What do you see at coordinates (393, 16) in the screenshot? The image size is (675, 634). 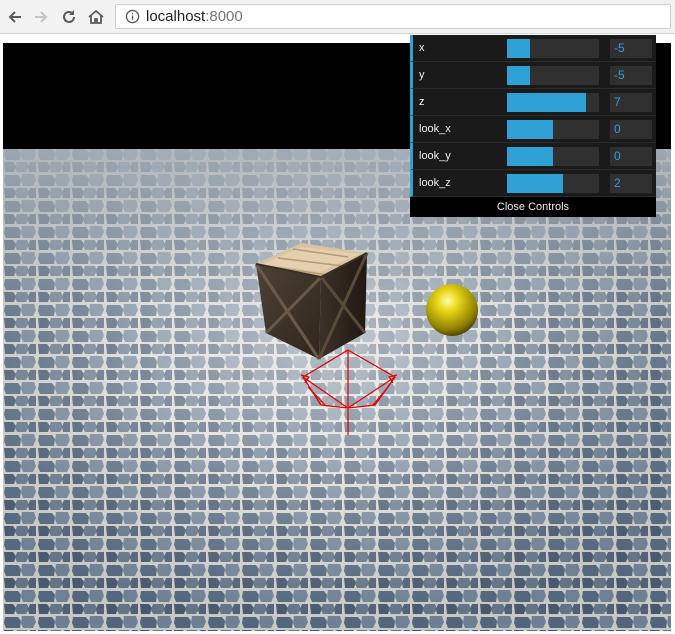 I see `address-bar: localhost:8000` at bounding box center [393, 16].